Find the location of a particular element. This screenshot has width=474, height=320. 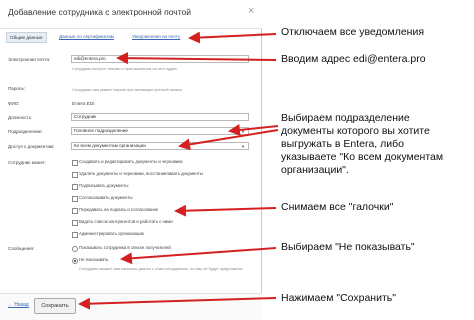

arrow-notifications is located at coordinates (232, 37).